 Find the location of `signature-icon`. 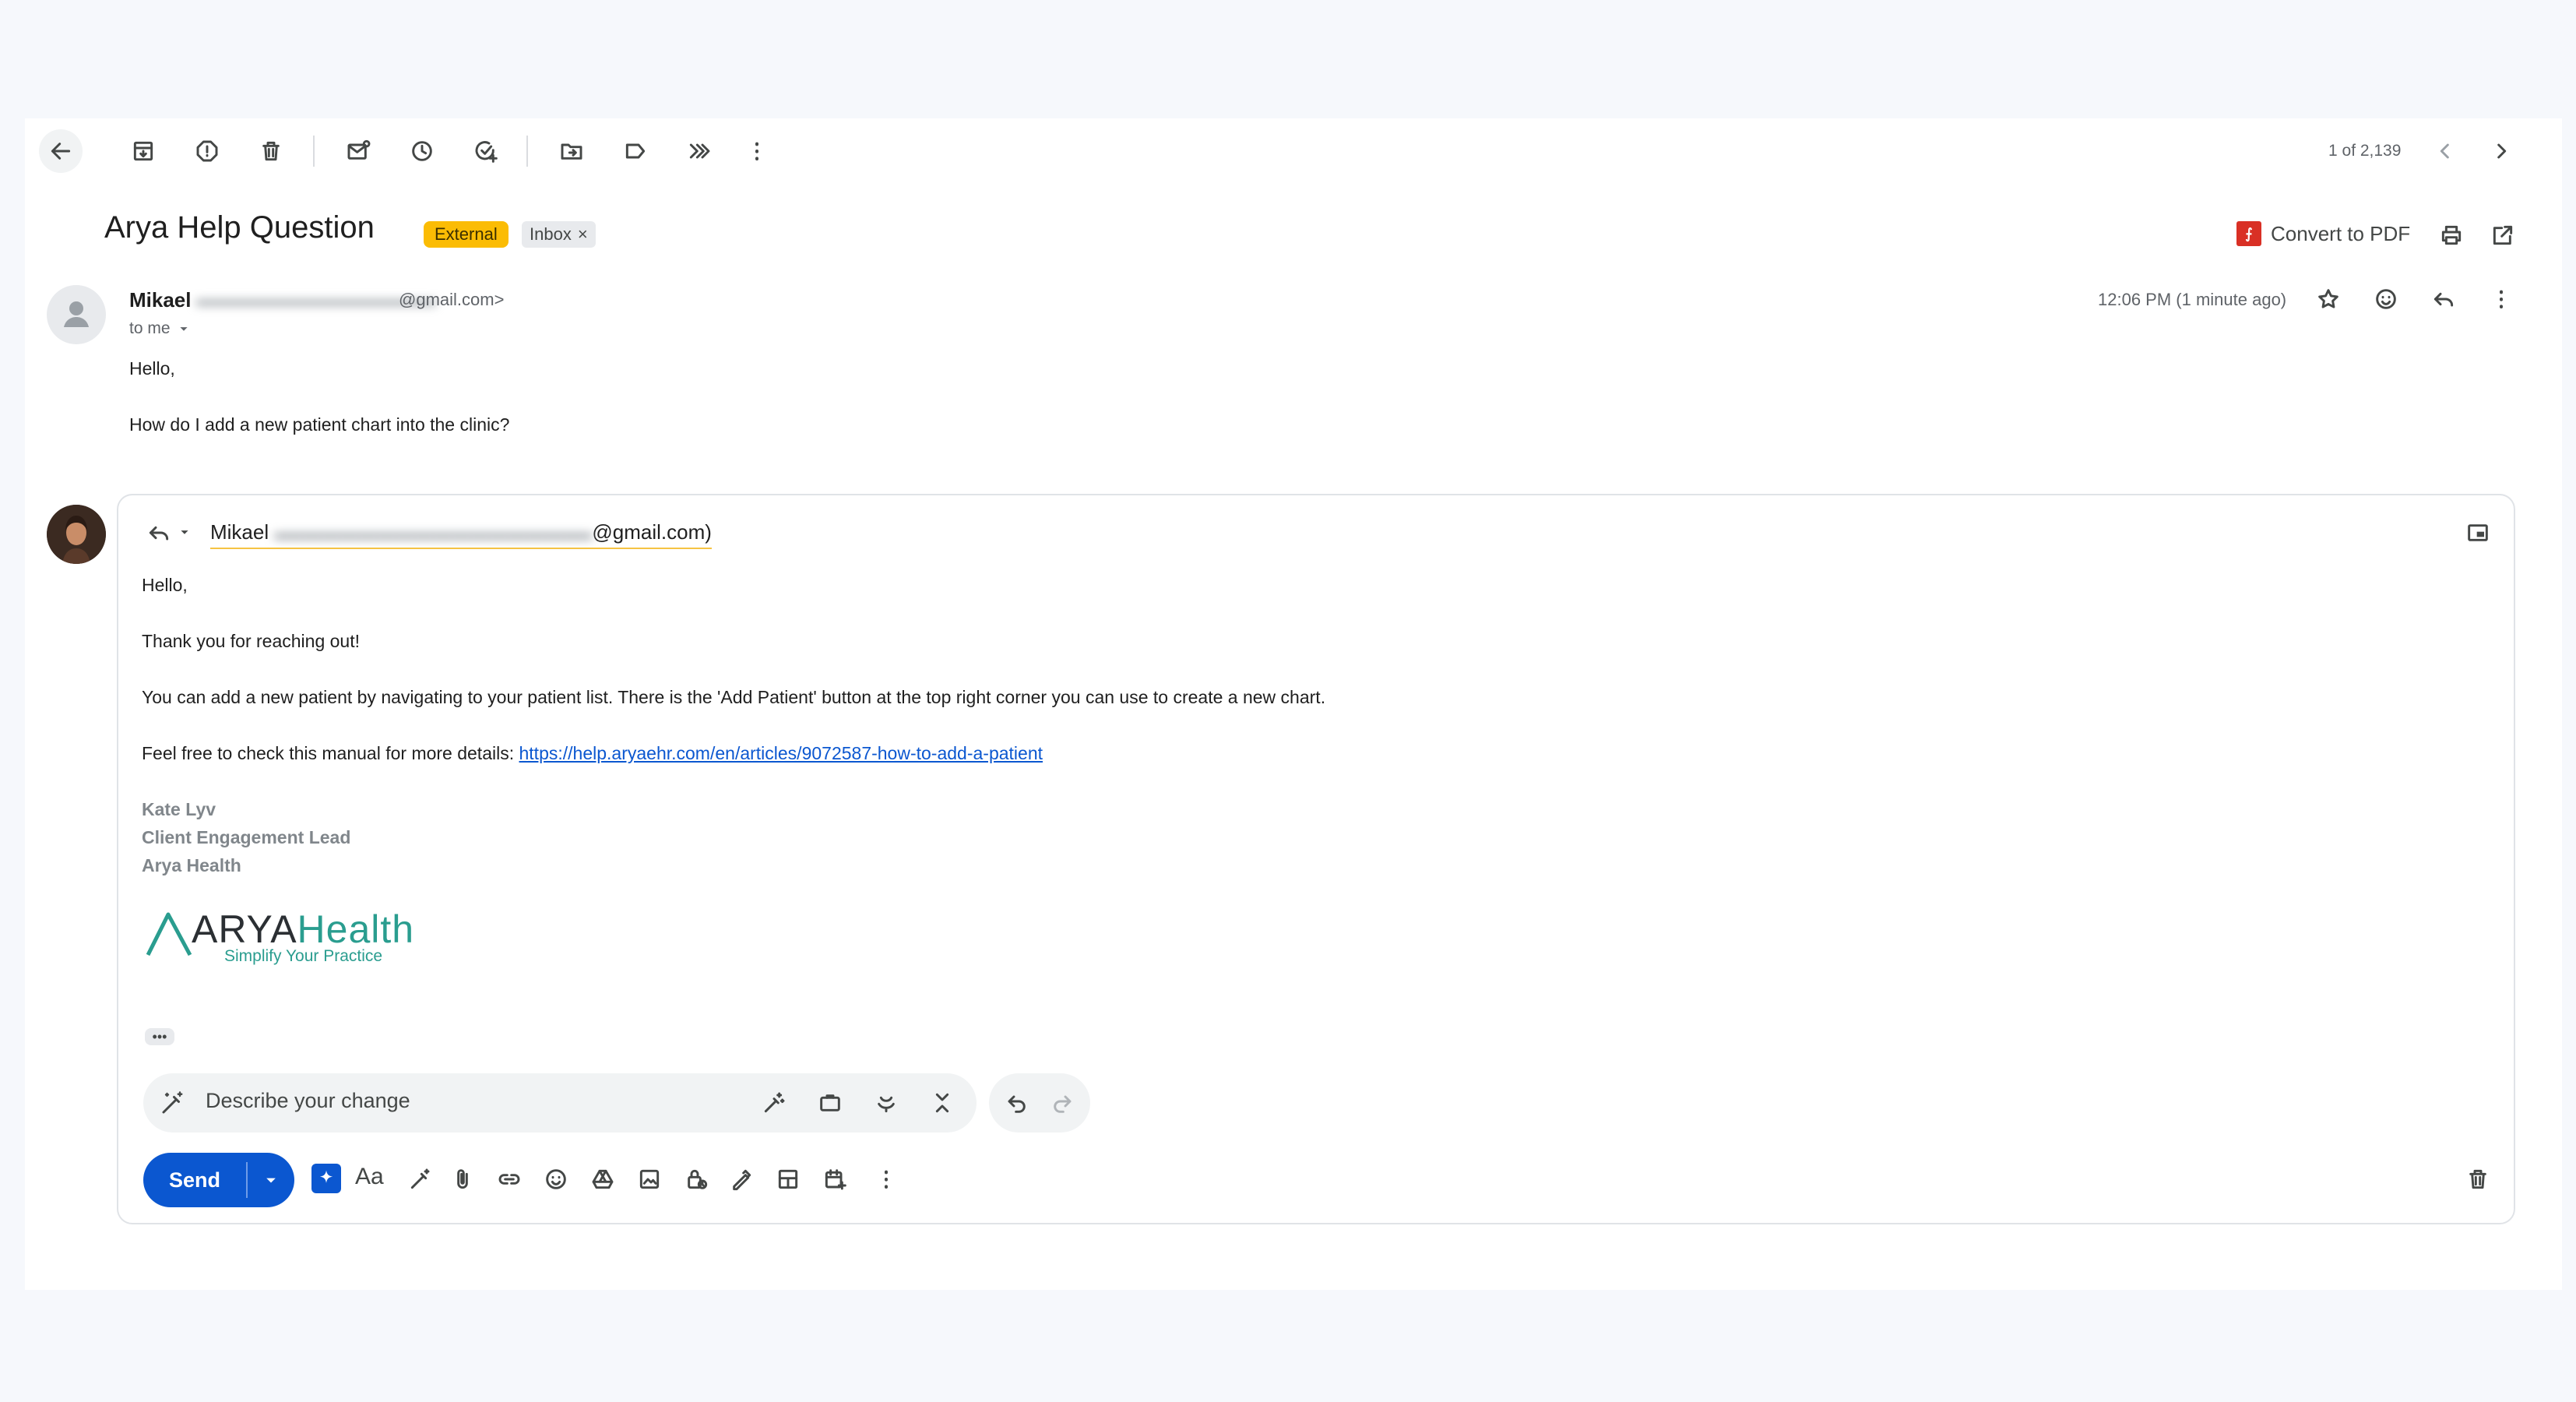

signature-icon is located at coordinates (741, 1179).